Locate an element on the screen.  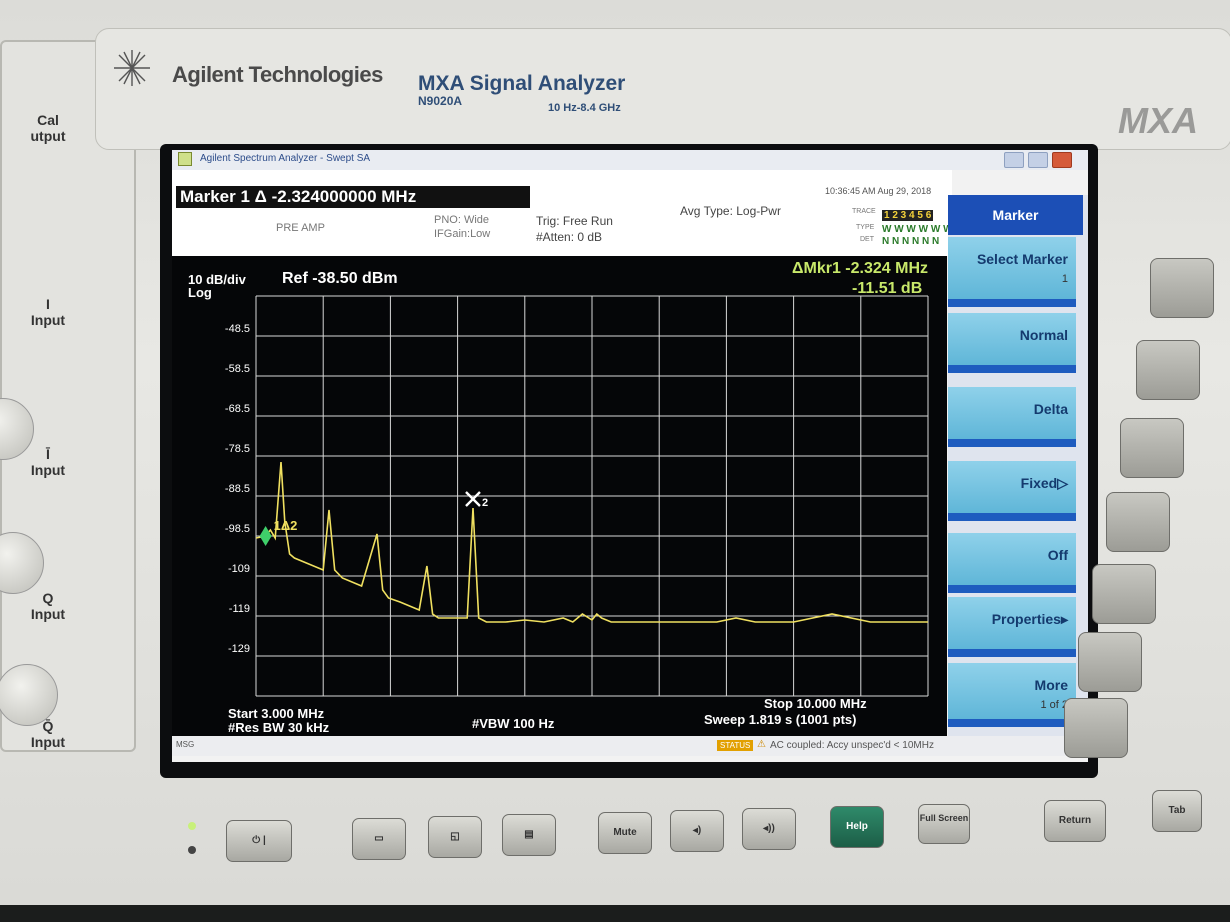
app-icon is located at coordinates (185, 159).